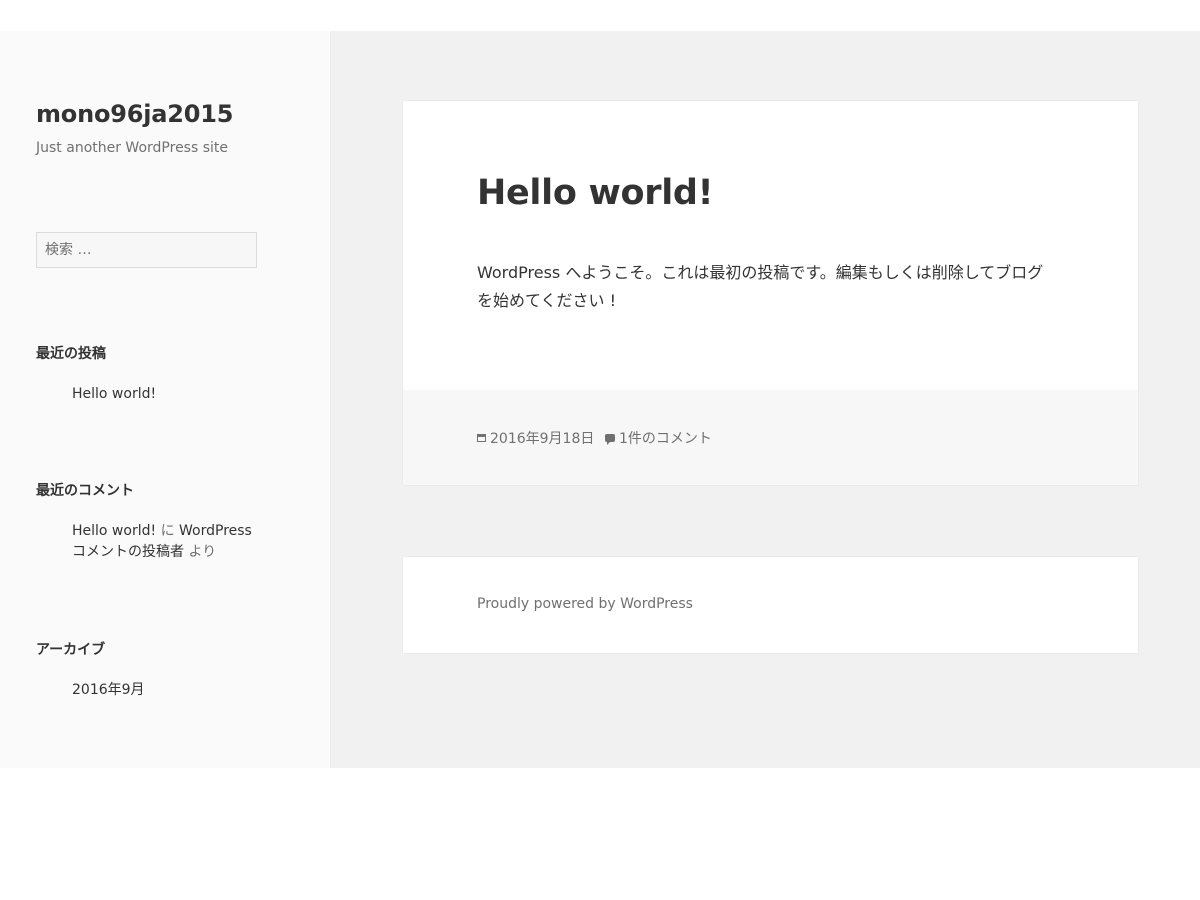 The width and height of the screenshot is (1200, 900). Describe the element at coordinates (770, 437) in the screenshot. I see `post-meta-footer: 2016年9月18日 1件のコメント` at that location.